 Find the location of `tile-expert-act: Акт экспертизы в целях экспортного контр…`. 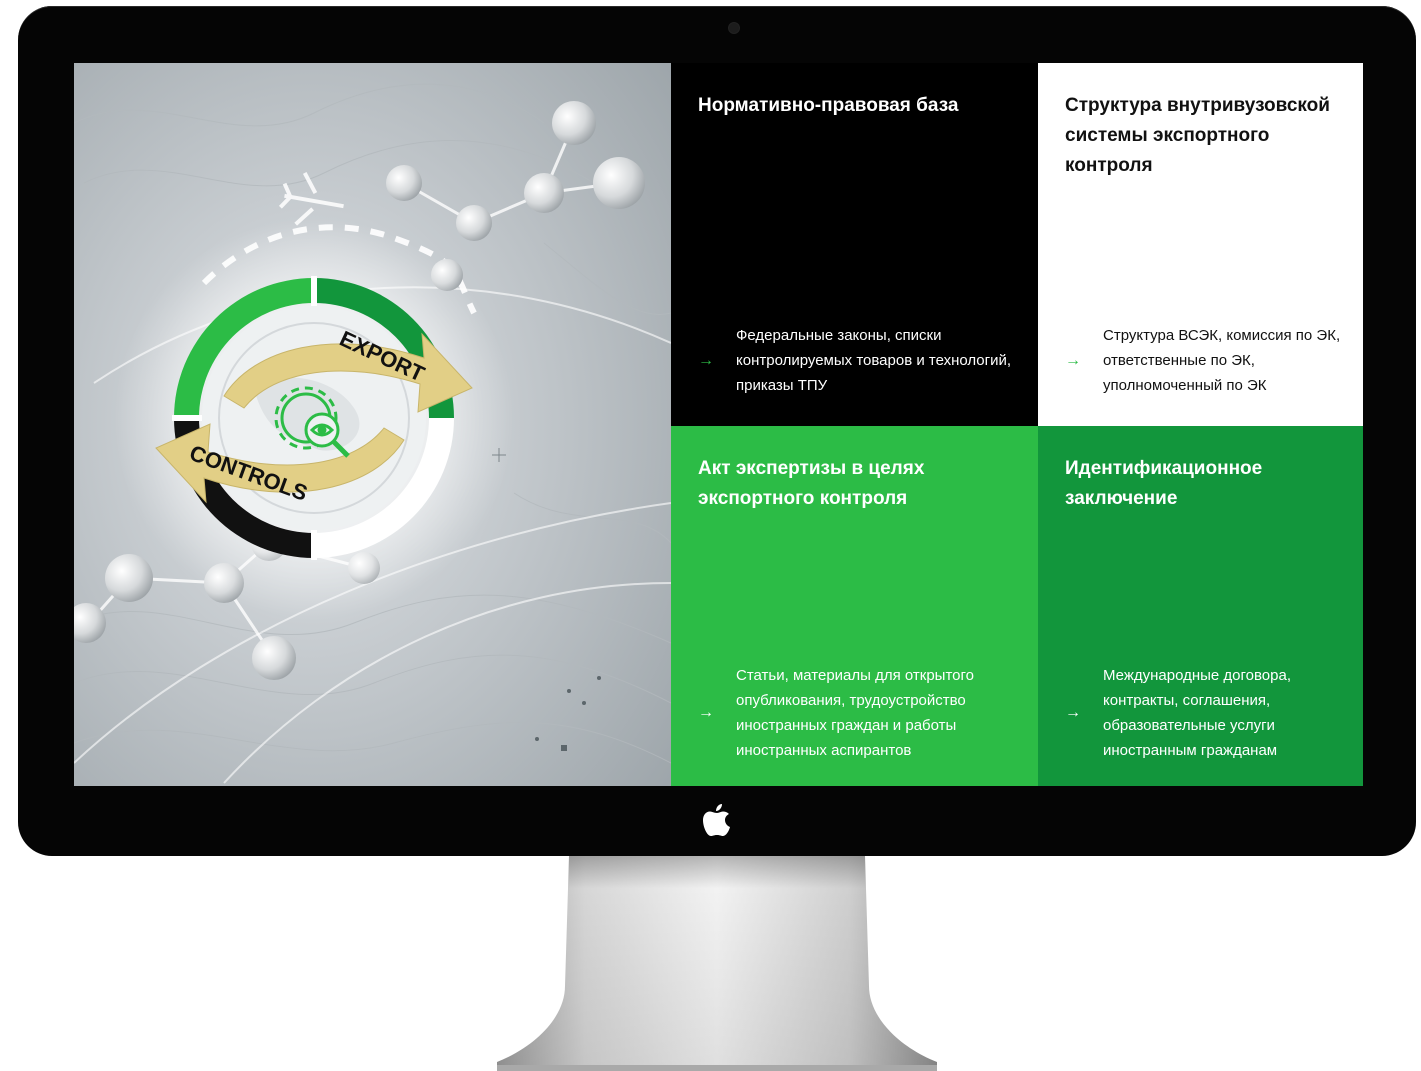

tile-expert-act: Акт экспертизы в целях экспортного контр… is located at coordinates (854, 606).